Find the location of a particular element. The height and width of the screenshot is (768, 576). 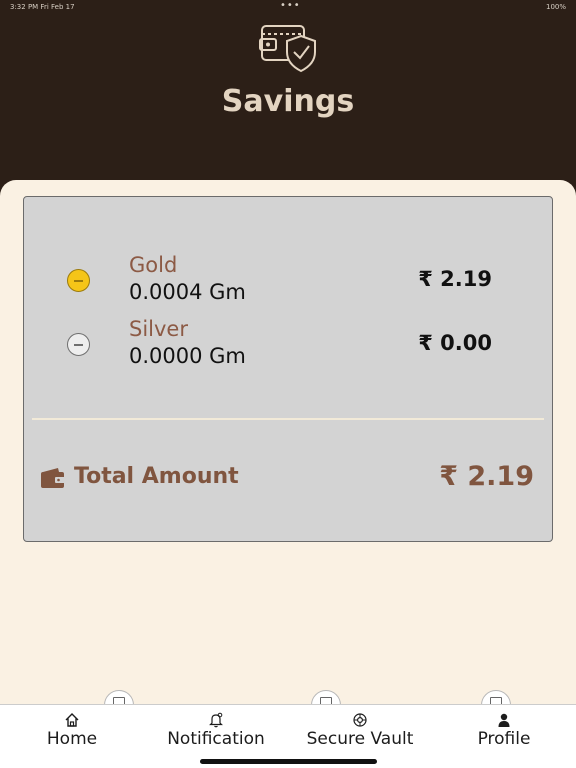

bell-icon is located at coordinates (216, 720).